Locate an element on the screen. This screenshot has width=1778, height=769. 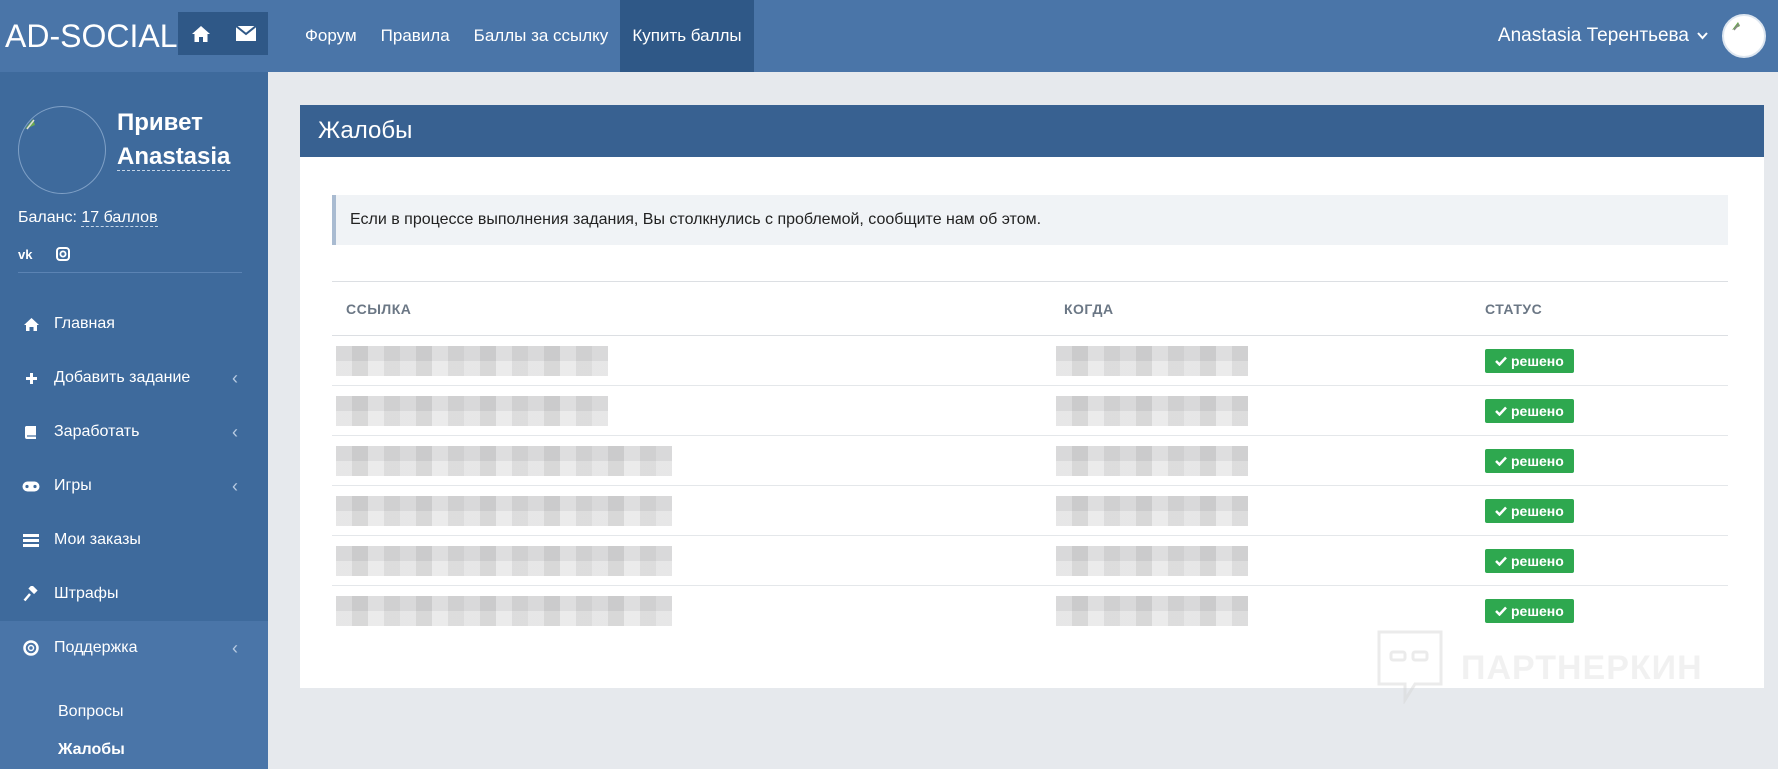
nav-rules: Правила is located at coordinates (415, 36).